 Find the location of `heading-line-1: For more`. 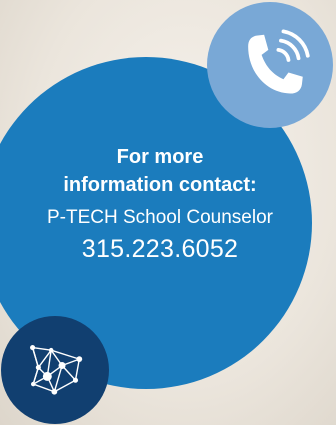

heading-line-1: For more is located at coordinates (160, 157).